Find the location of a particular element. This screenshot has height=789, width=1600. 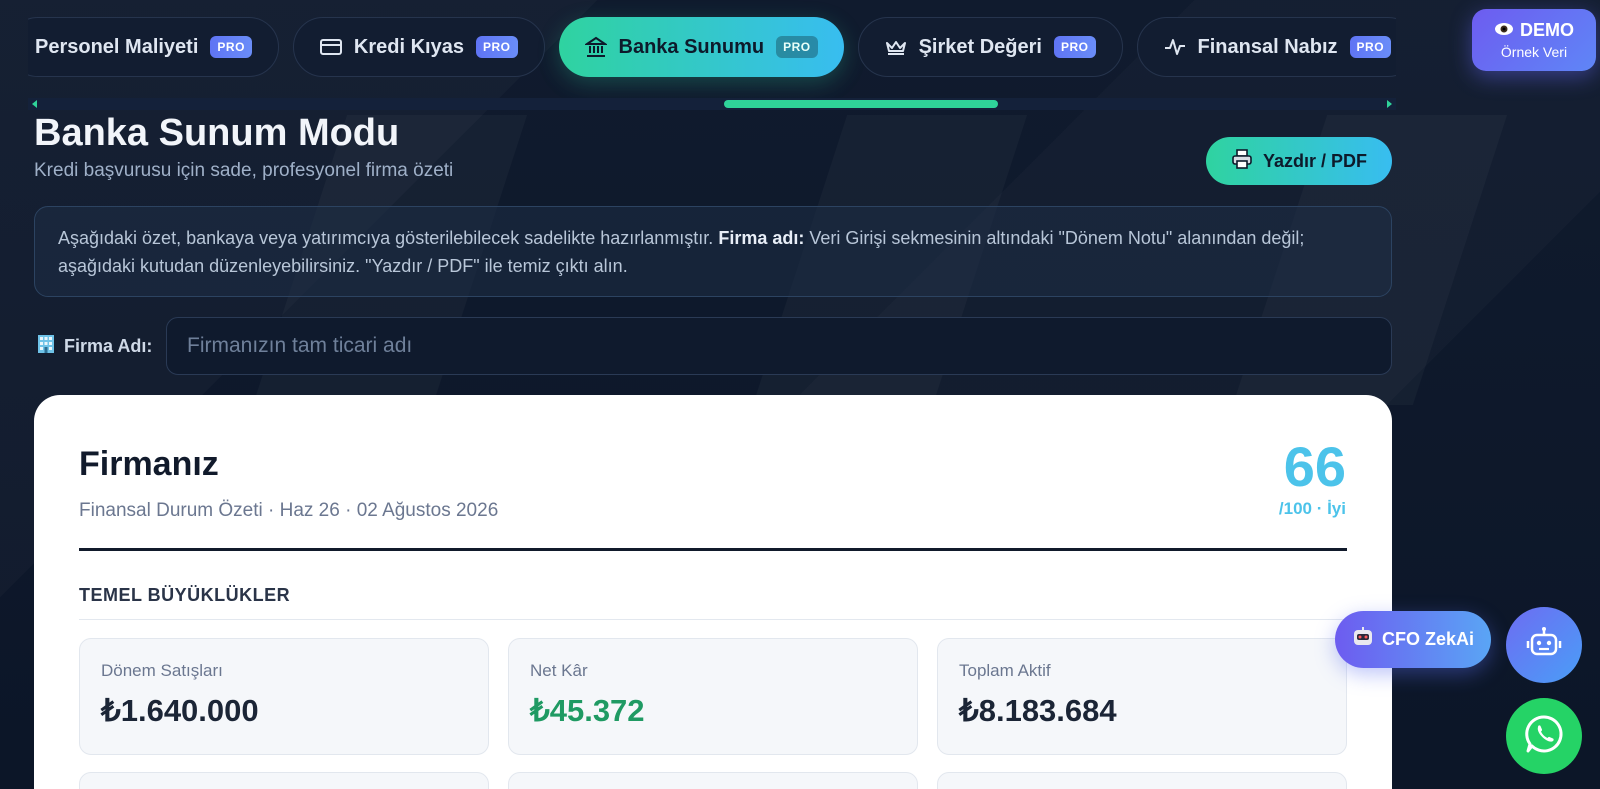

tab-label: Şirket Değeri is located at coordinates (980, 46).